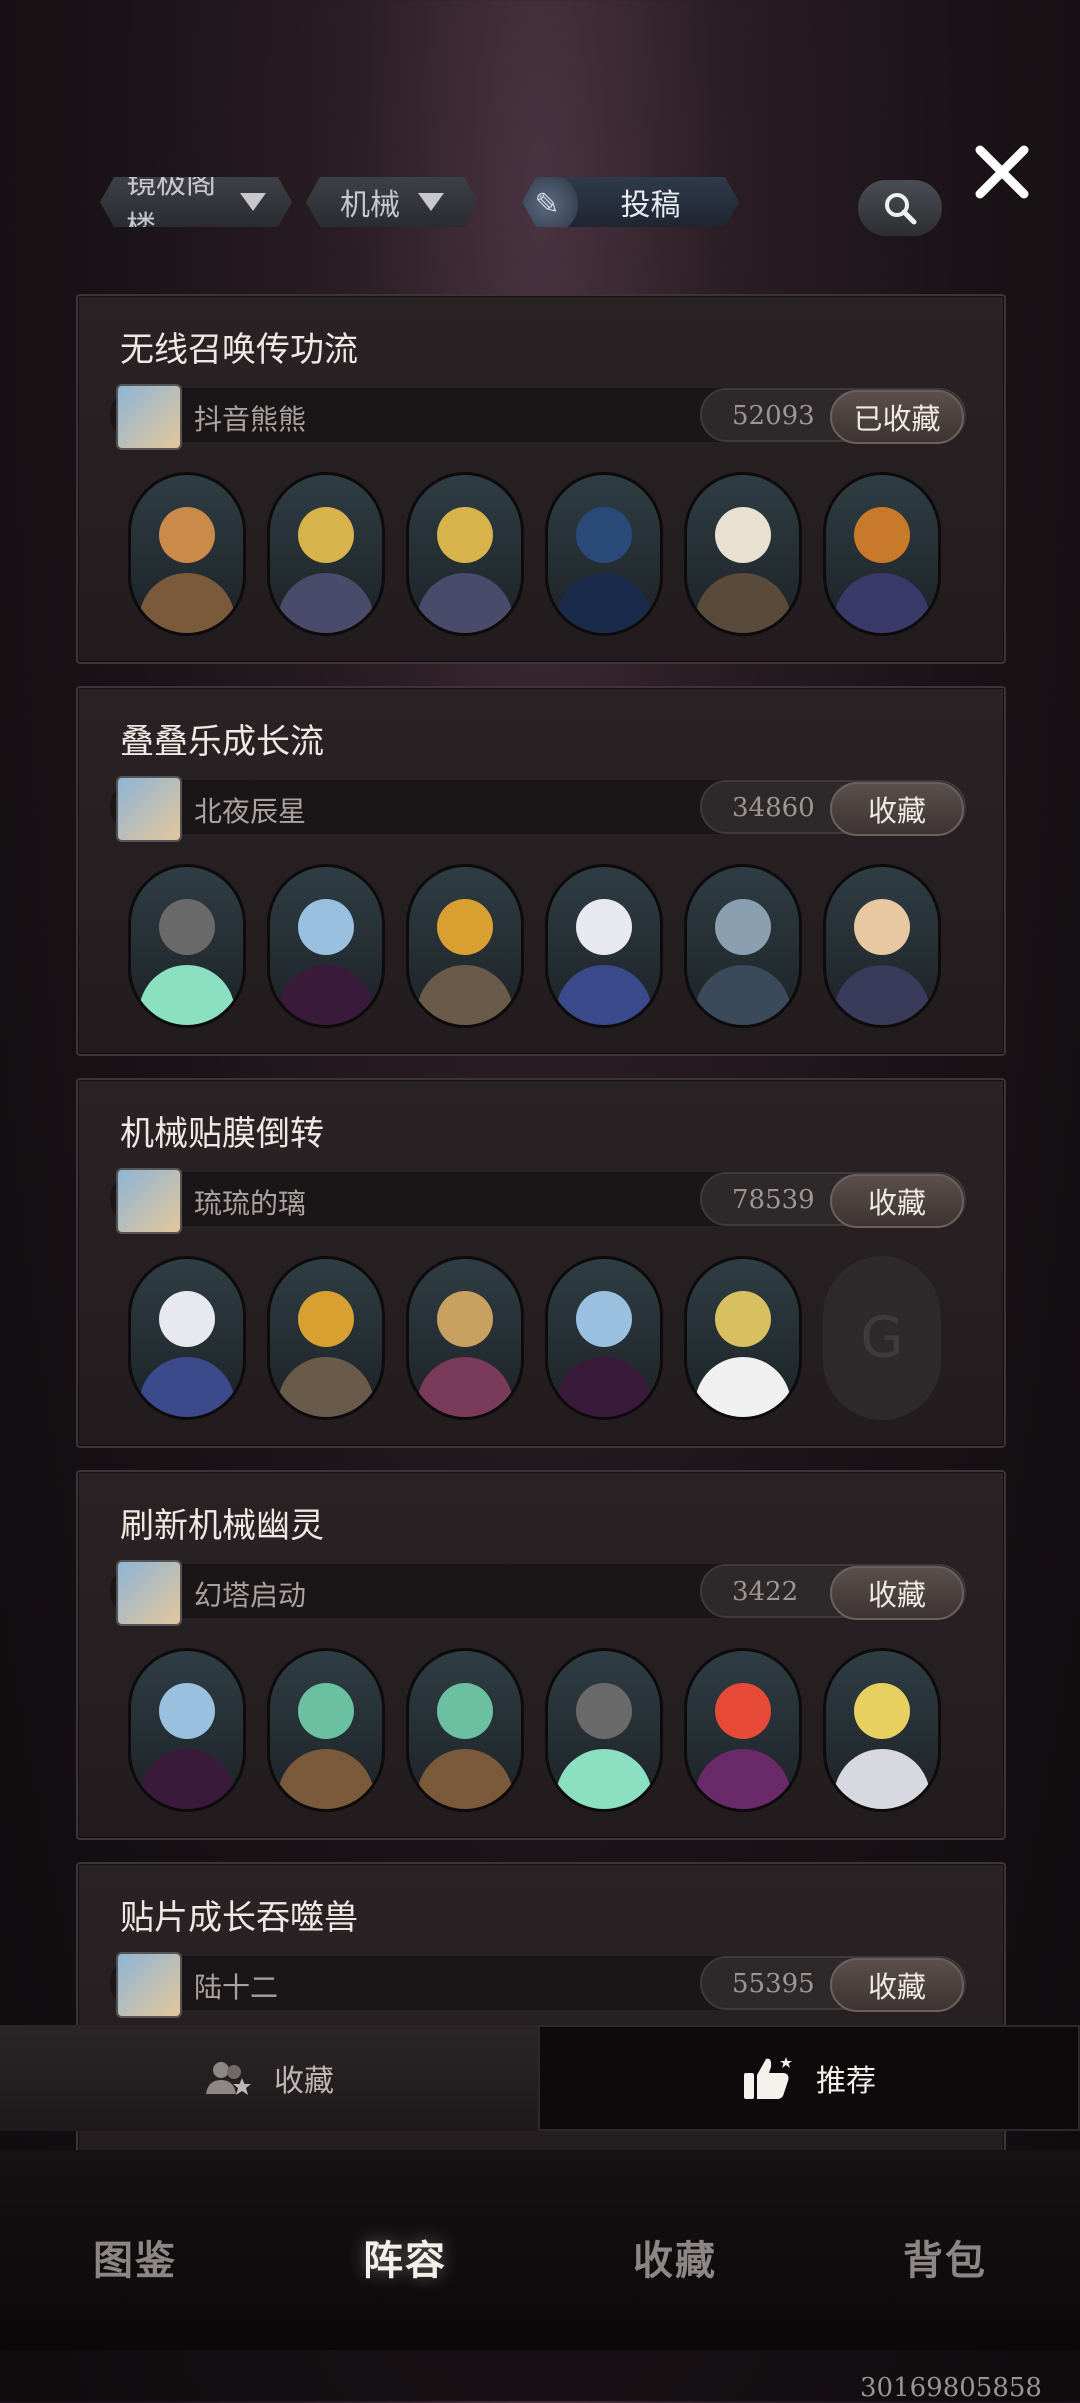 The width and height of the screenshot is (1080, 2403). I want to click on filter-bar: 镜极阁楼 机械 ✎ 投稿, so click(426, 202).